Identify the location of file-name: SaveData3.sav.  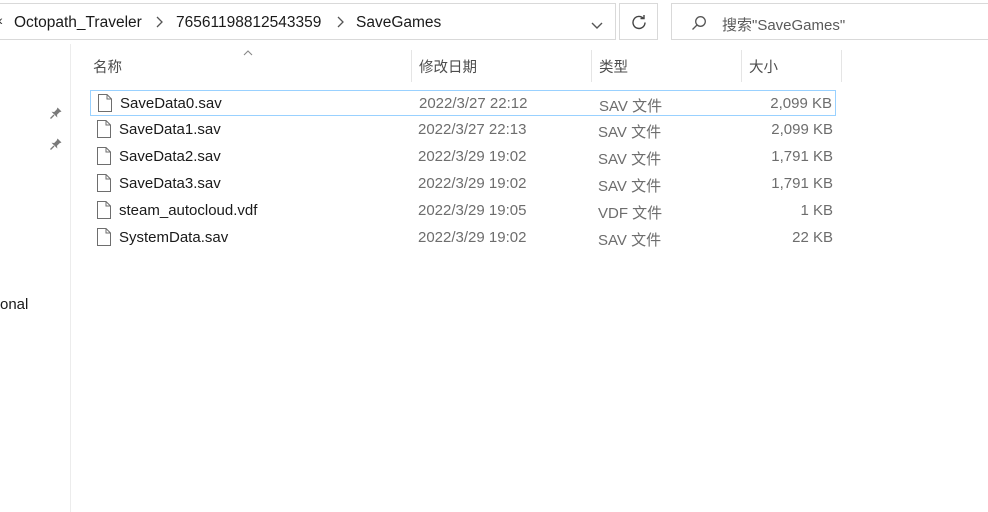
(170, 183).